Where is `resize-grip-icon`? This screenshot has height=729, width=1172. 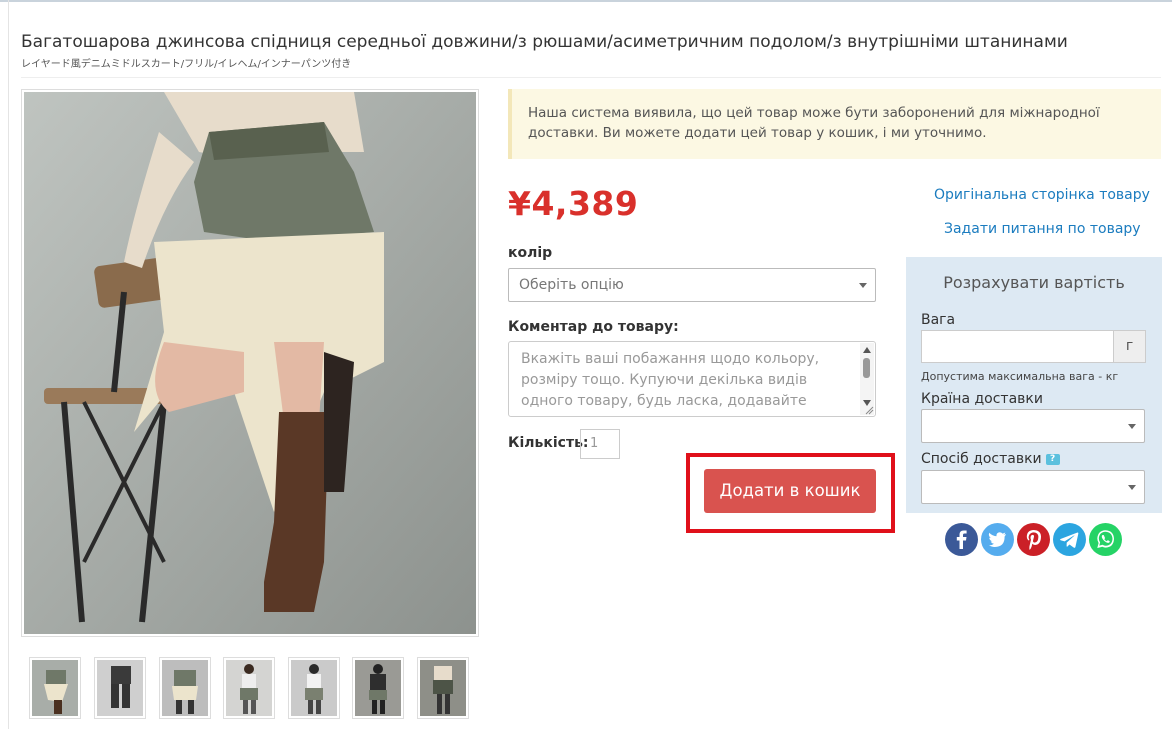
resize-grip-icon is located at coordinates (869, 410).